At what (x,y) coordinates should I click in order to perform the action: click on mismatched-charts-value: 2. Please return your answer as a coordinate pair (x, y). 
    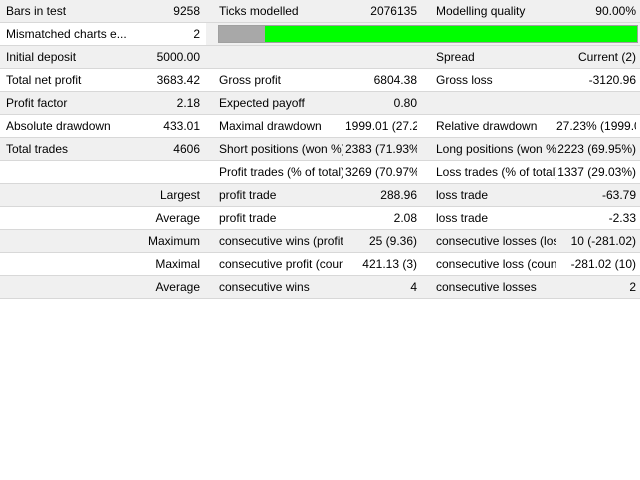
    Looking at the image, I should click on (196, 34).